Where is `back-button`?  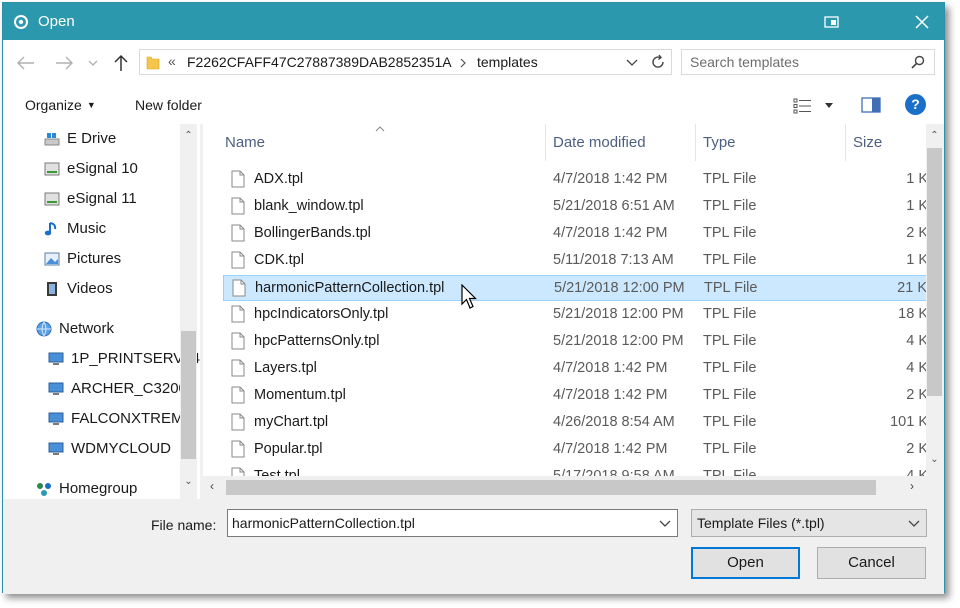 back-button is located at coordinates (26, 63).